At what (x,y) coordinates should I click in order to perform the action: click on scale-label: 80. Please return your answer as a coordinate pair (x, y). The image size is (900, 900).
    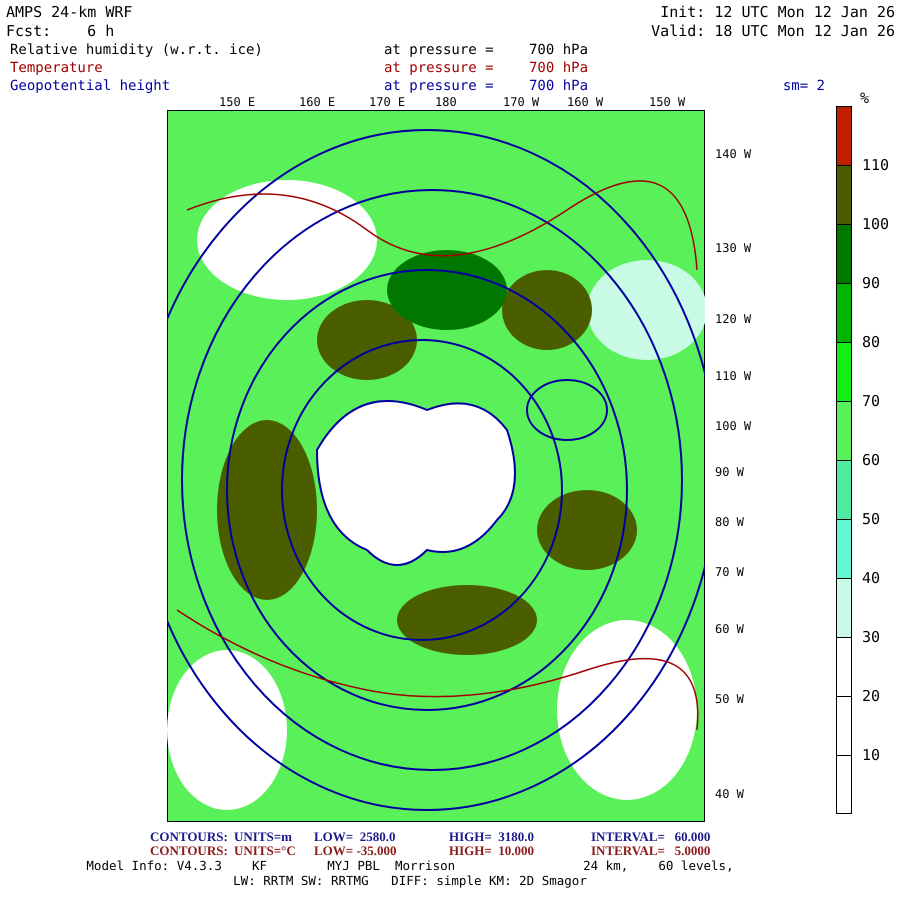
    Looking at the image, I should click on (871, 342).